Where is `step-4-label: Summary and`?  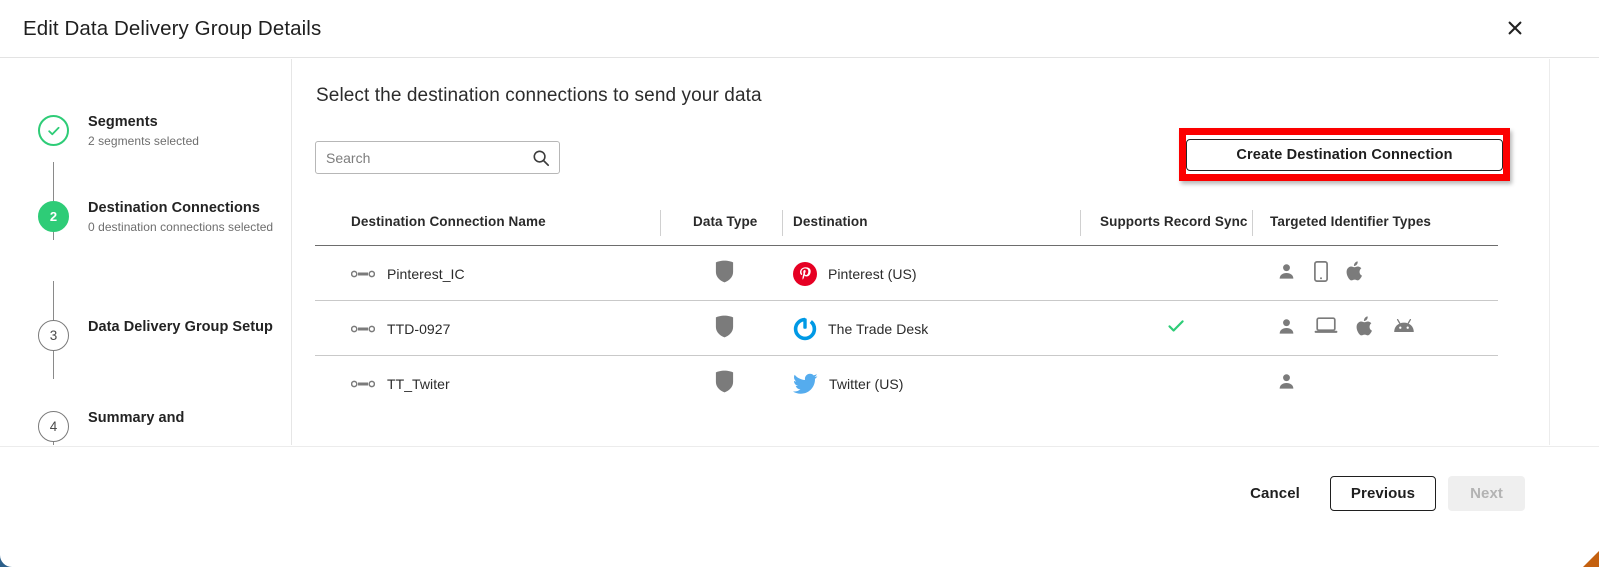
step-4-label: Summary and is located at coordinates (136, 418).